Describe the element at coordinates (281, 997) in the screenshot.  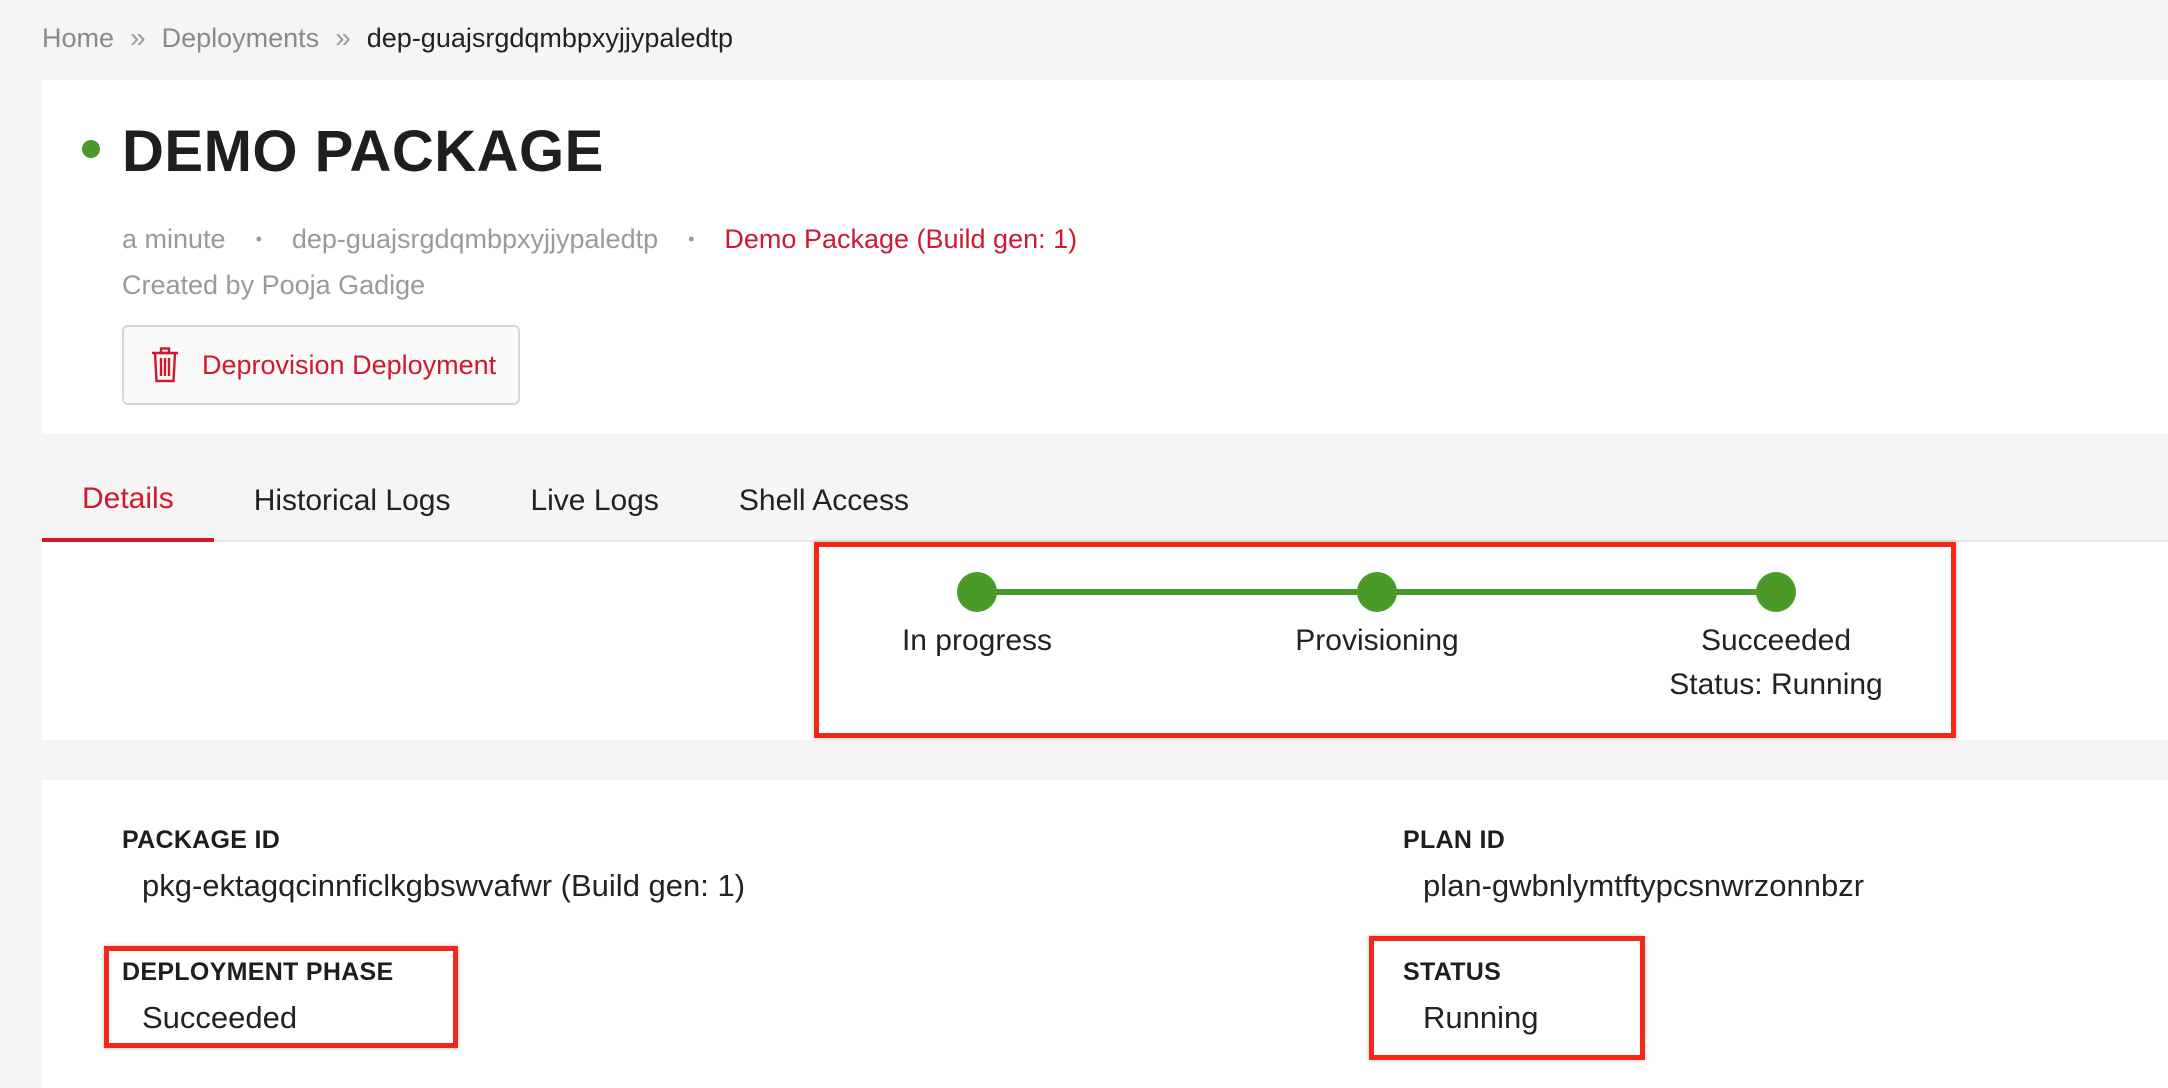
I see `highlight-box-deployment-phase` at that location.